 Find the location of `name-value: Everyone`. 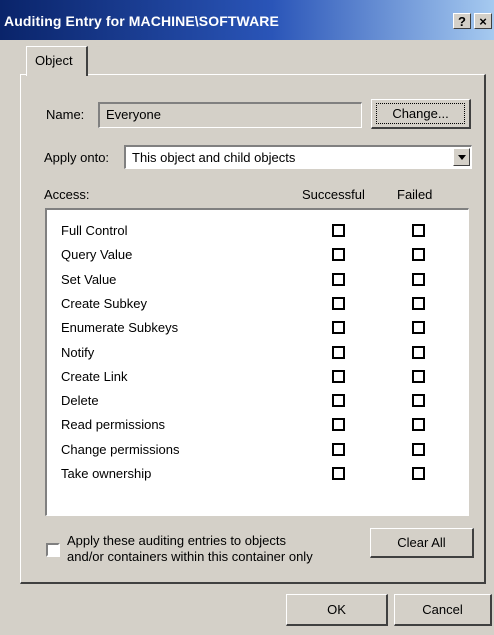

name-value: Everyone is located at coordinates (133, 114).